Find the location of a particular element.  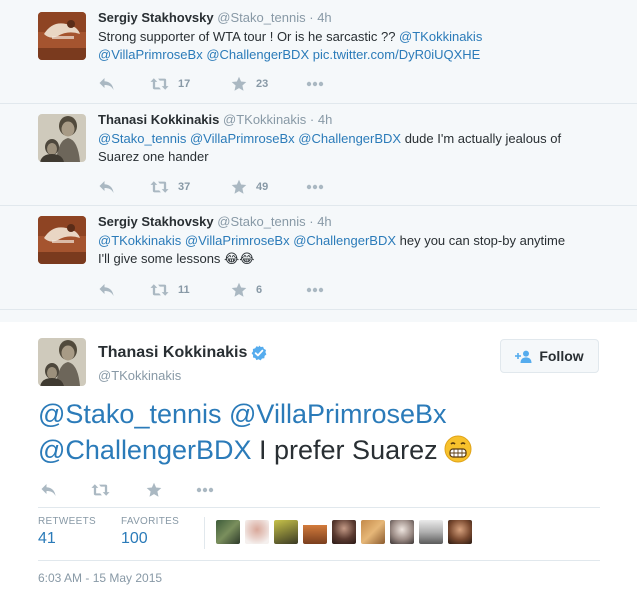

favorite-count: 6 is located at coordinates (259, 290).